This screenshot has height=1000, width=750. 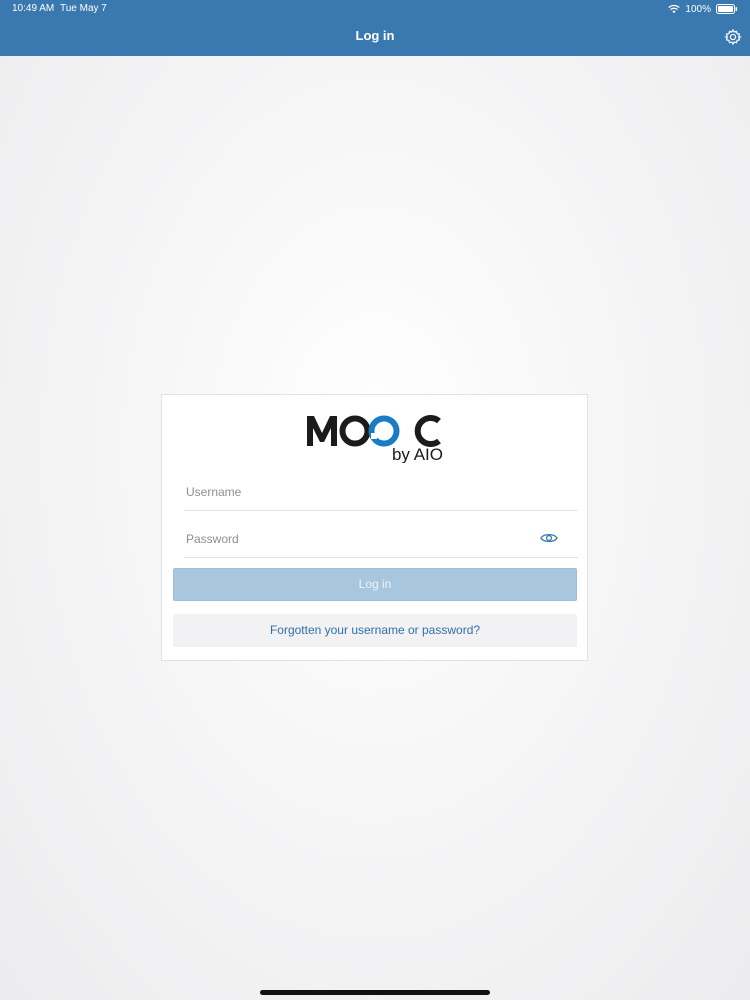 I want to click on mooc-logo: by AIO, so click(x=375, y=433).